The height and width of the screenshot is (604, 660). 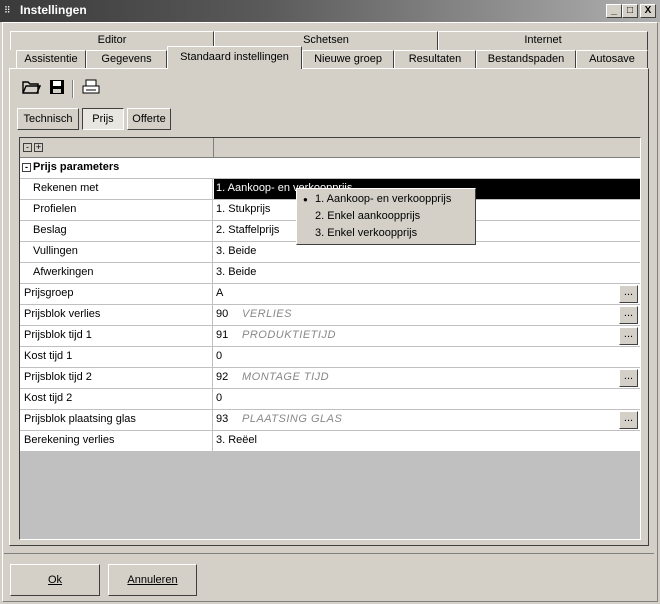 What do you see at coordinates (149, 119) in the screenshot?
I see `subtab-offerte: Offerte` at bounding box center [149, 119].